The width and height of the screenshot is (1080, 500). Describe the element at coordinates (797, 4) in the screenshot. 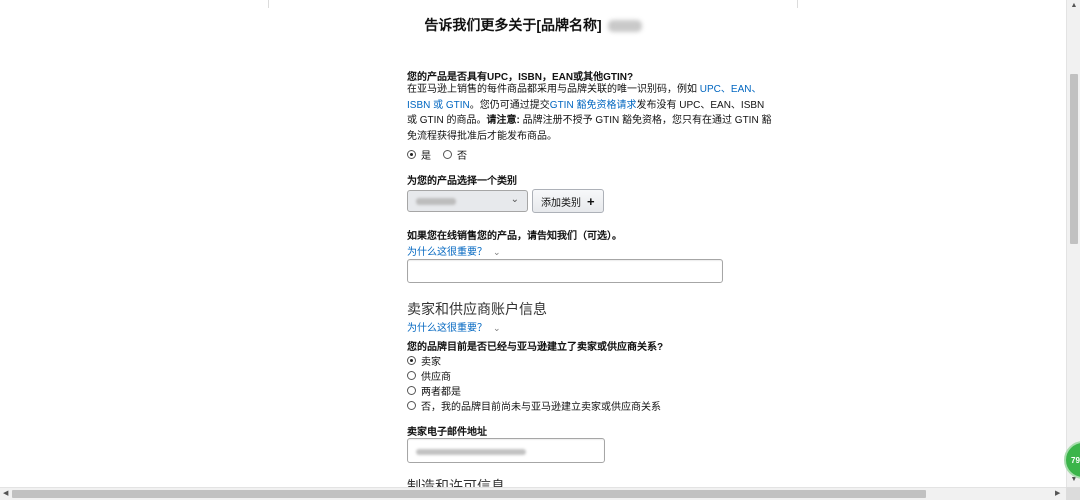

I see `content-border-right` at that location.